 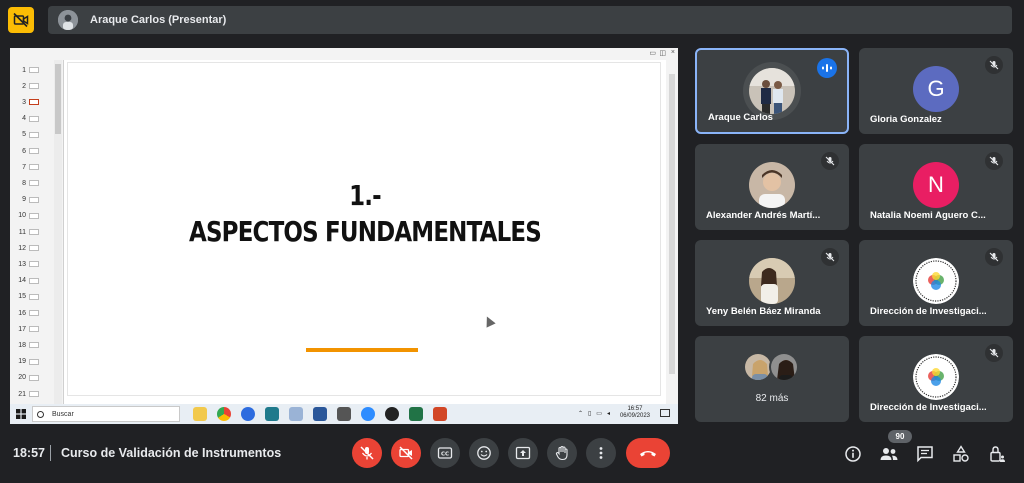 What do you see at coordinates (672, 224) in the screenshot?
I see `slide-scrollbar-thumb` at bounding box center [672, 224].